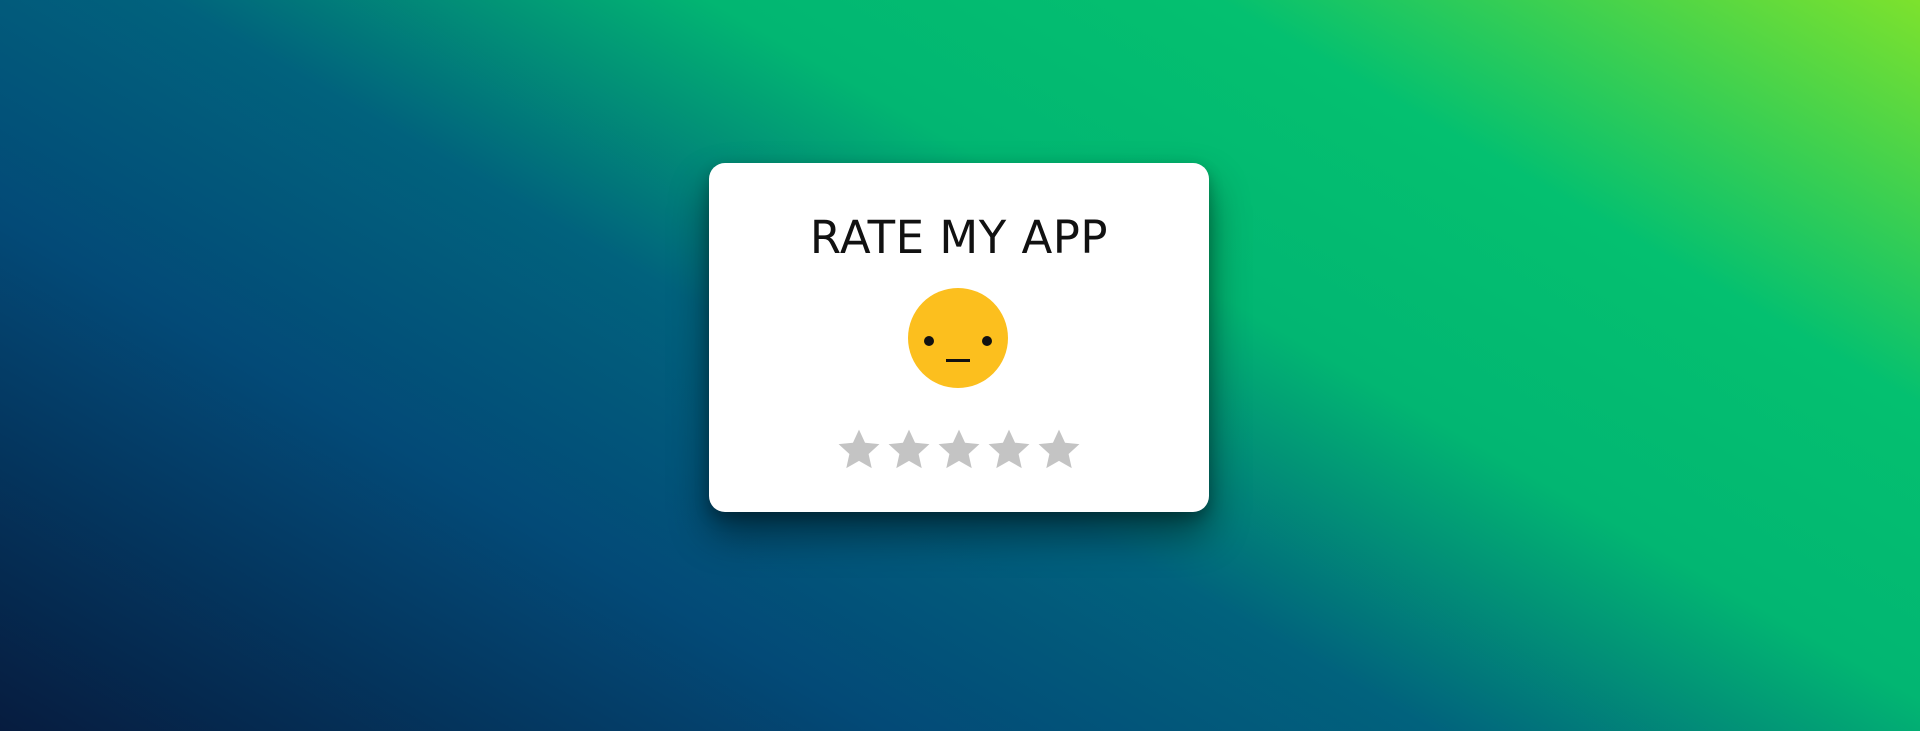 The image size is (1920, 731). What do you see at coordinates (958, 360) in the screenshot?
I see `mouth` at bounding box center [958, 360].